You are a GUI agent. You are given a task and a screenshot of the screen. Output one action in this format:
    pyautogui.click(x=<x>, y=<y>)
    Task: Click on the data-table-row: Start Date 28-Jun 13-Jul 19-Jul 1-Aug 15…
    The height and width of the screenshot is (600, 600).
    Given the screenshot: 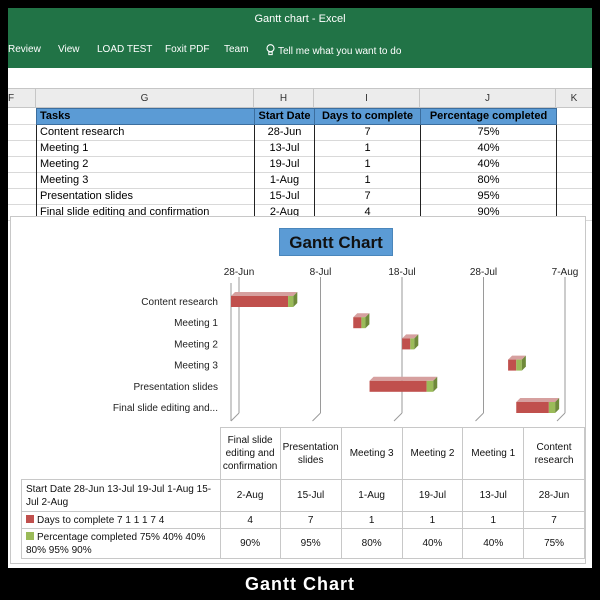 What is the action you would take?
    pyautogui.click(x=303, y=495)
    